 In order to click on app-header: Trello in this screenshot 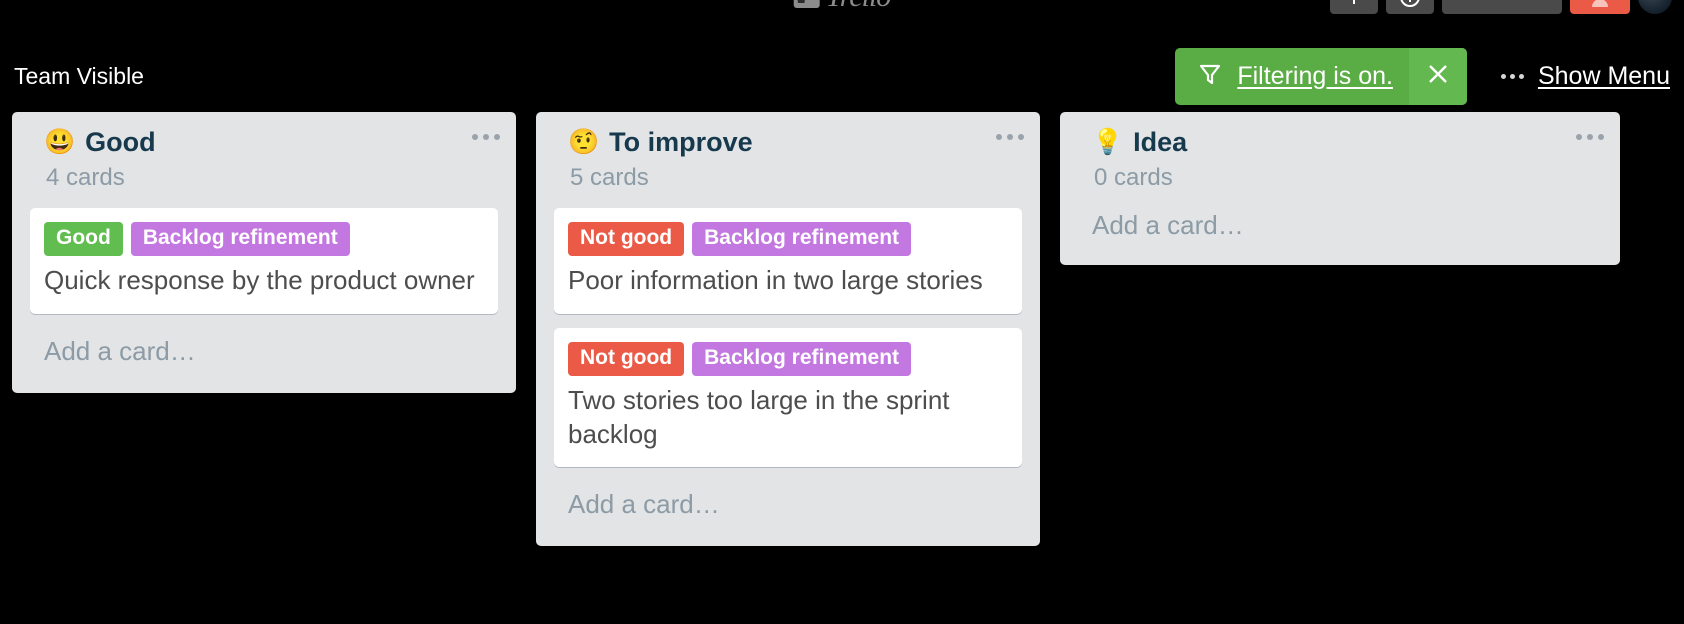, I will do `click(842, 11)`.